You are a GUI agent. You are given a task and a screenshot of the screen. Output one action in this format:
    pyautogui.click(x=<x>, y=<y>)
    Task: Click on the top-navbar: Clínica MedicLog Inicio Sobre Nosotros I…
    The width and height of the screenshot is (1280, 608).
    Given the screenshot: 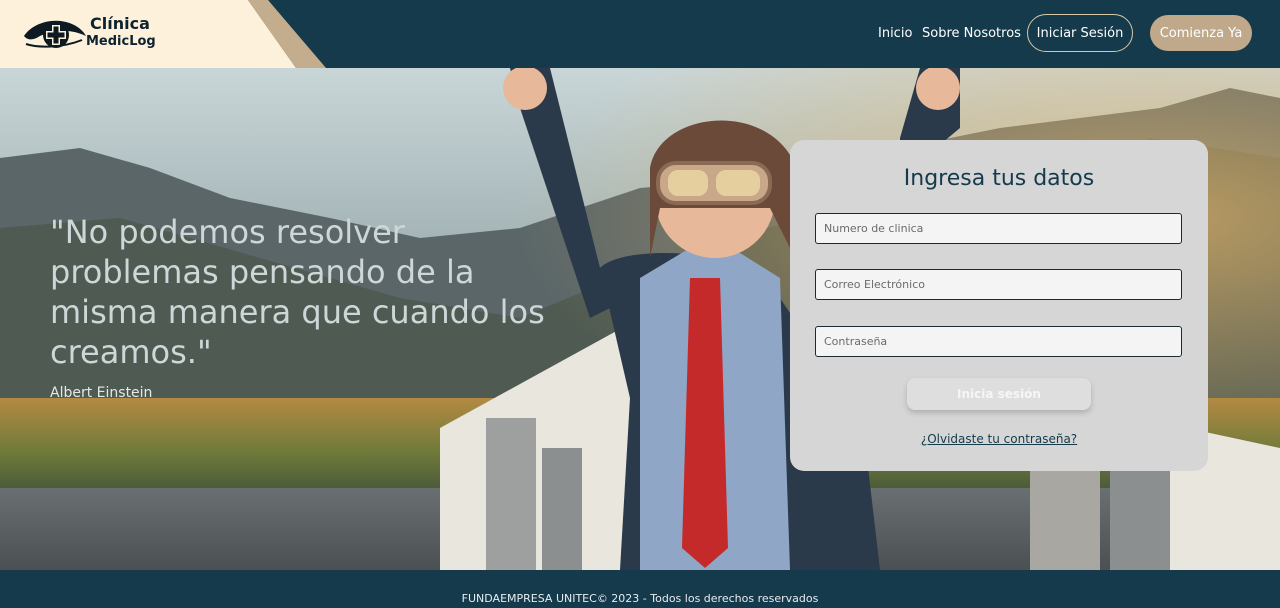 What is the action you would take?
    pyautogui.click(x=640, y=34)
    